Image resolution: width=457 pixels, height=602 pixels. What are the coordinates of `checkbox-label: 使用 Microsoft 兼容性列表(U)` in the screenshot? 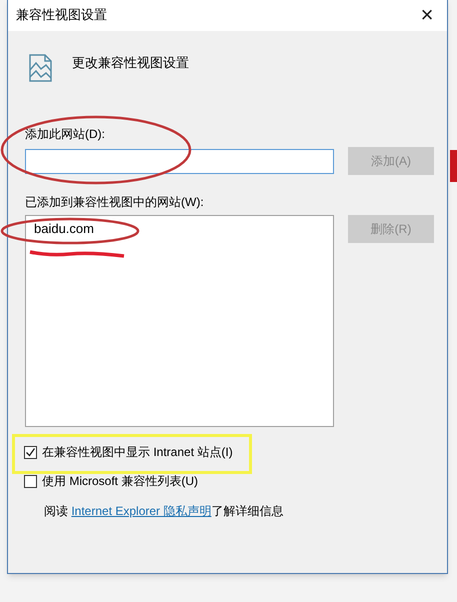 It's located at (120, 481).